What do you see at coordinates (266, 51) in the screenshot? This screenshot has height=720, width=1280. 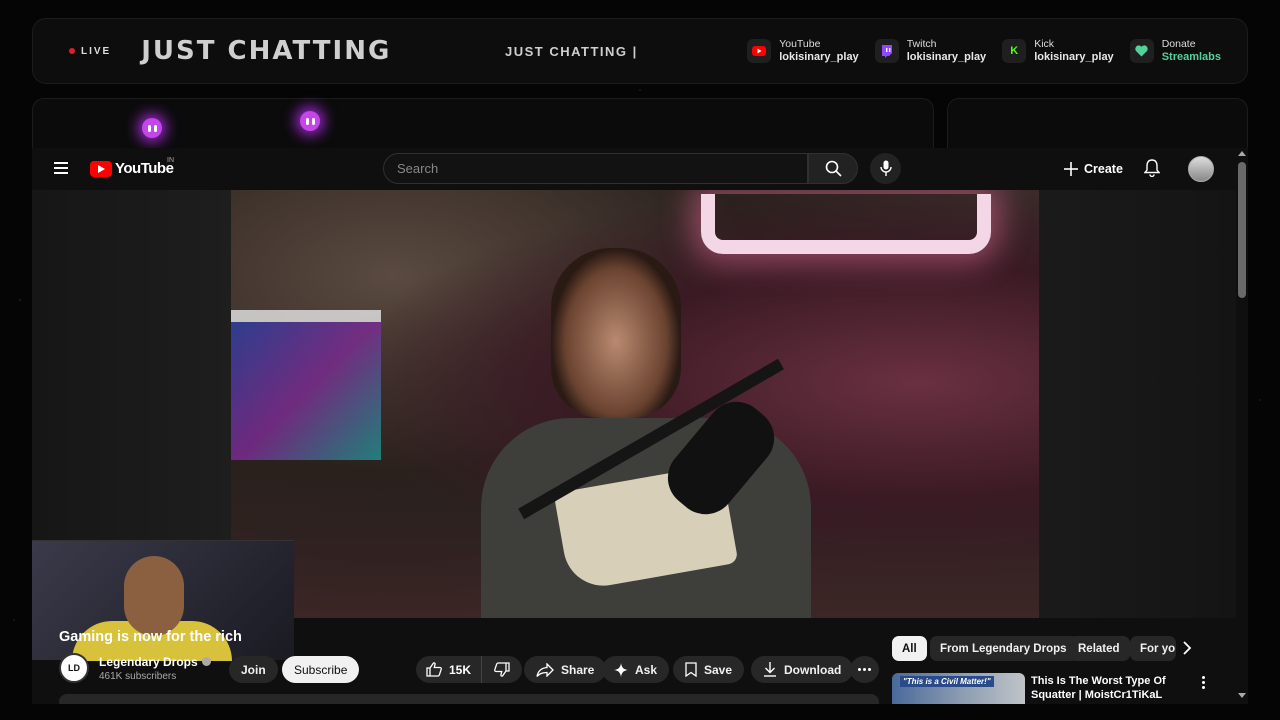 I see `overlay-title: JUST CHATTING` at bounding box center [266, 51].